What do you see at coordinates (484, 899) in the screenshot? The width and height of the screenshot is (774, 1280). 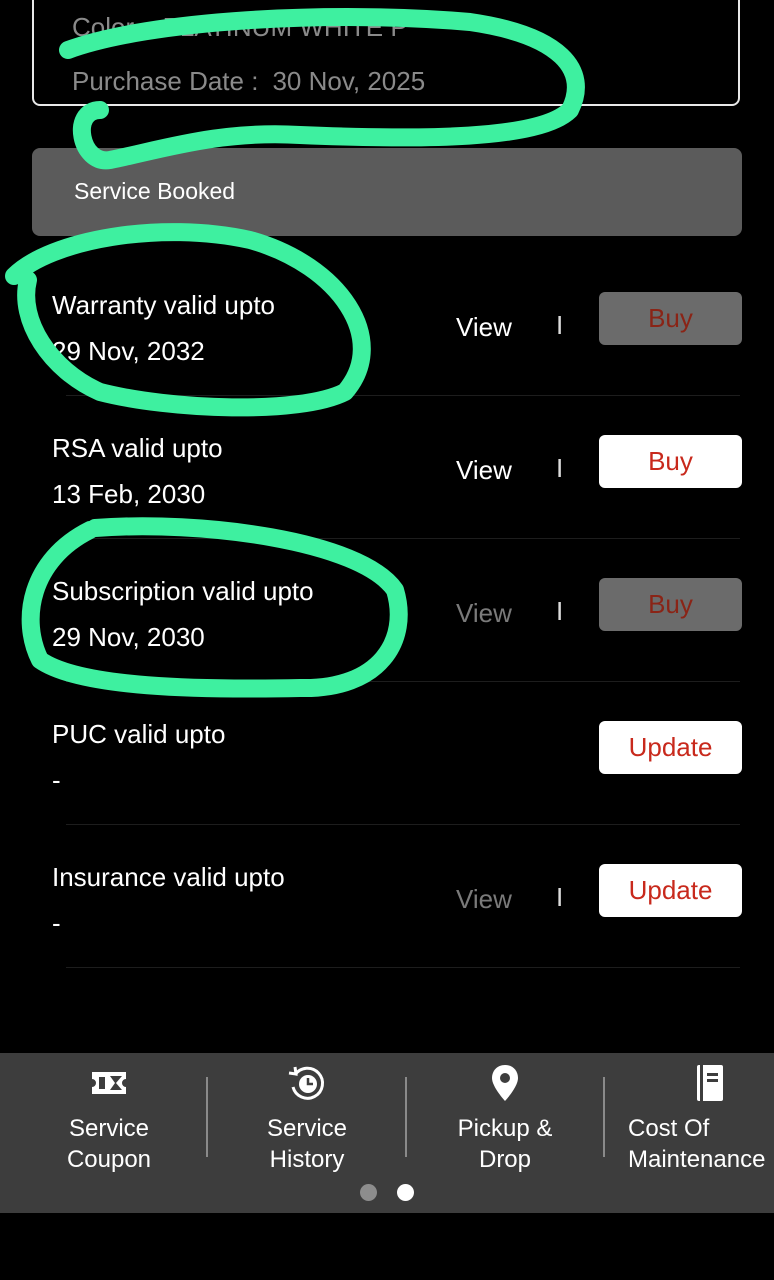 I see `insurance-view-link: View` at bounding box center [484, 899].